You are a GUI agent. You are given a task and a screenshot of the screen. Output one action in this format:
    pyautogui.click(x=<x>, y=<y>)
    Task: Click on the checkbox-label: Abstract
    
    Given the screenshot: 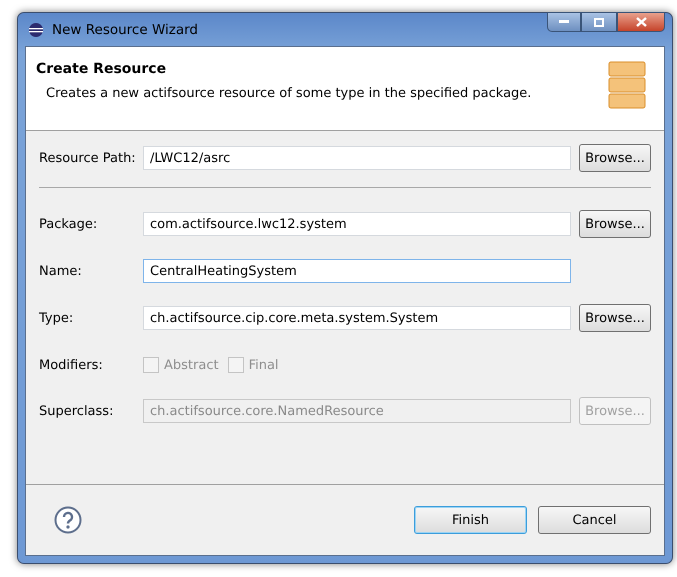 What is the action you would take?
    pyautogui.click(x=191, y=365)
    